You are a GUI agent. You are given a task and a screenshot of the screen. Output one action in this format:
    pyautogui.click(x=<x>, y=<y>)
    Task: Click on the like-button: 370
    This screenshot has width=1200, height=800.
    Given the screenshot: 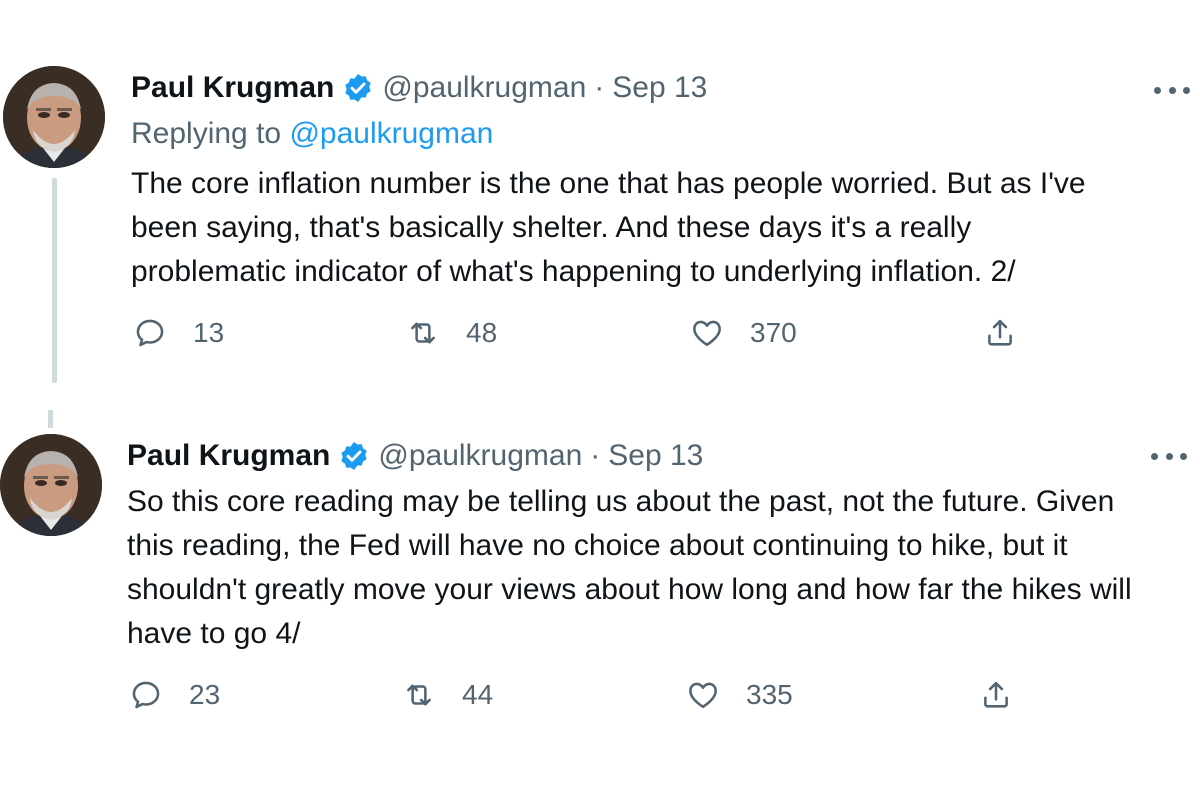 What is the action you would take?
    pyautogui.click(x=743, y=333)
    